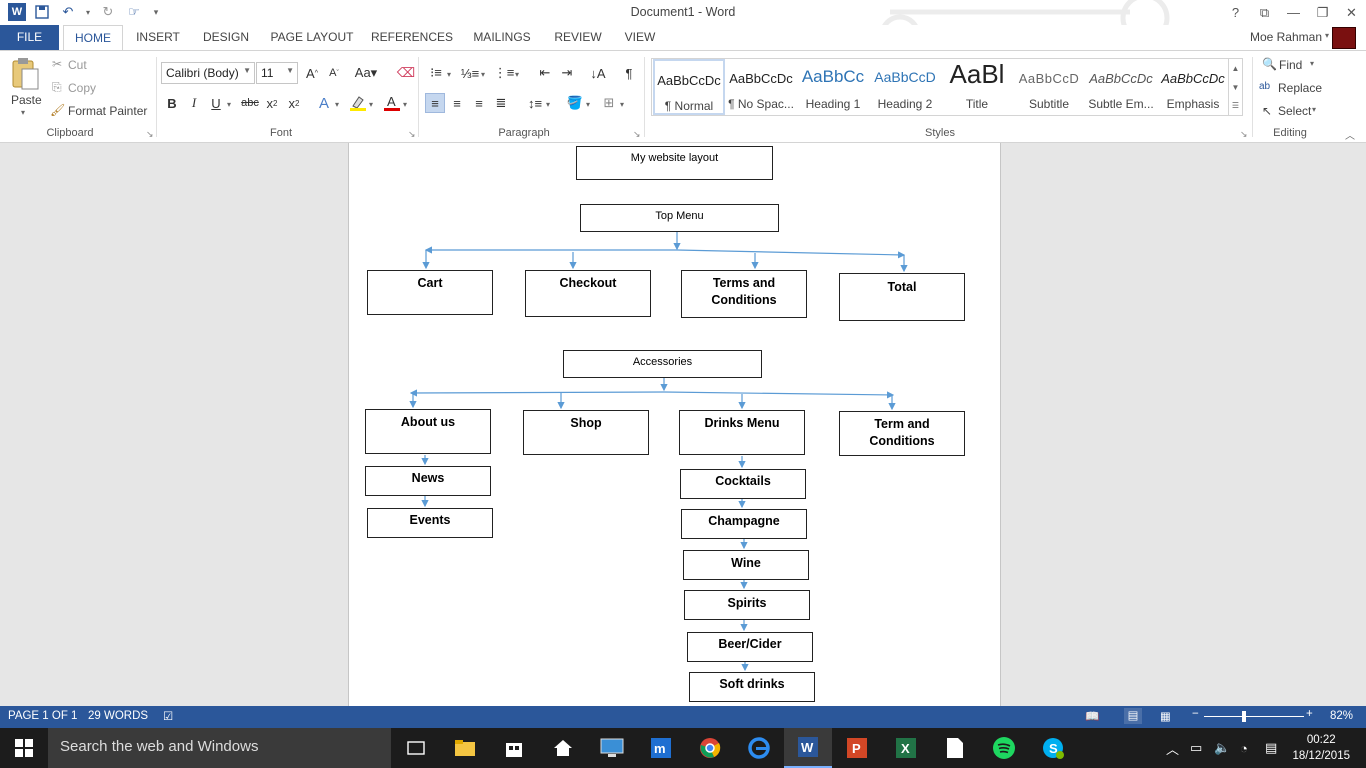 The width and height of the screenshot is (1366, 768). I want to click on diagram-box-spirits: Spirits, so click(747, 605).